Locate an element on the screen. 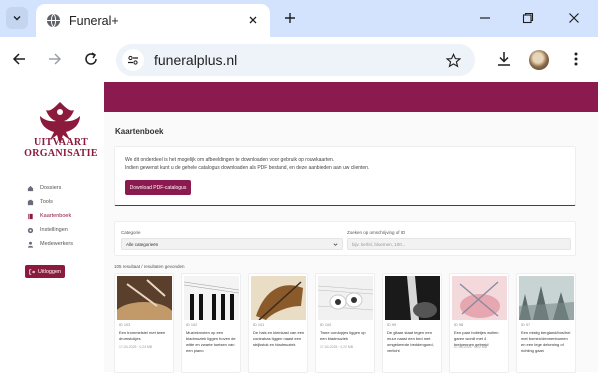 This screenshot has height=383, width=598. card-id: ID 103 is located at coordinates (125, 325).